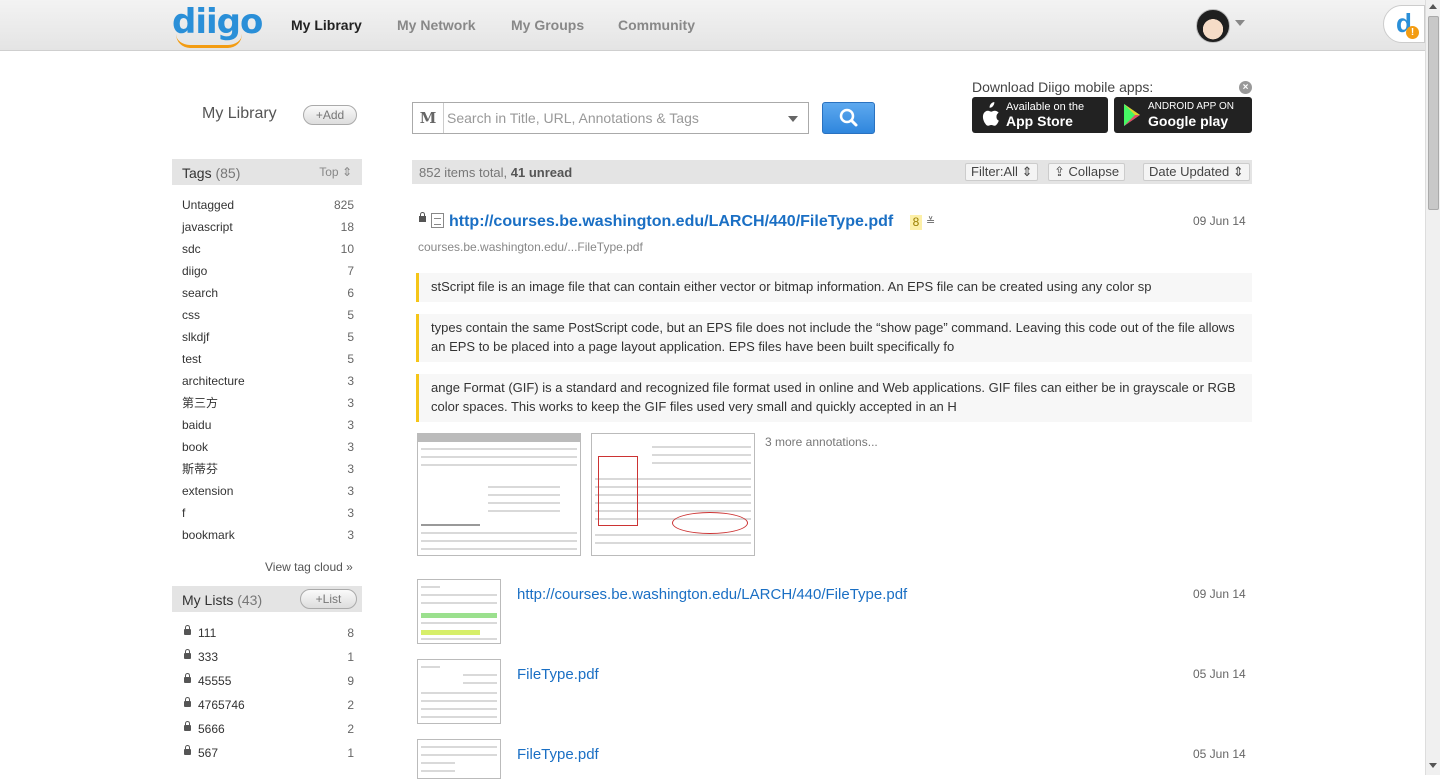  What do you see at coordinates (335, 172) in the screenshot?
I see `tags-sort-select: Top ⇕` at bounding box center [335, 172].